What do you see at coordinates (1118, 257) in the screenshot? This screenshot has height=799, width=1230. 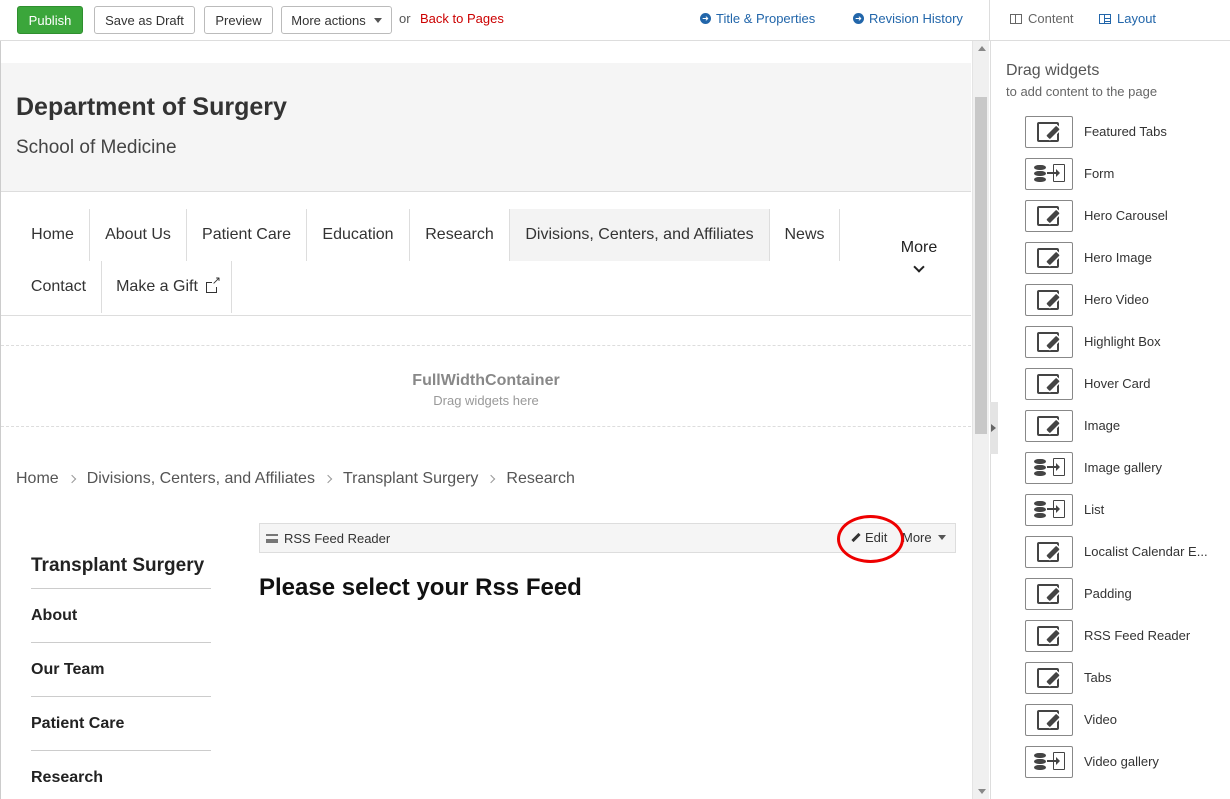 I see `widget-item-label: Hero Image` at bounding box center [1118, 257].